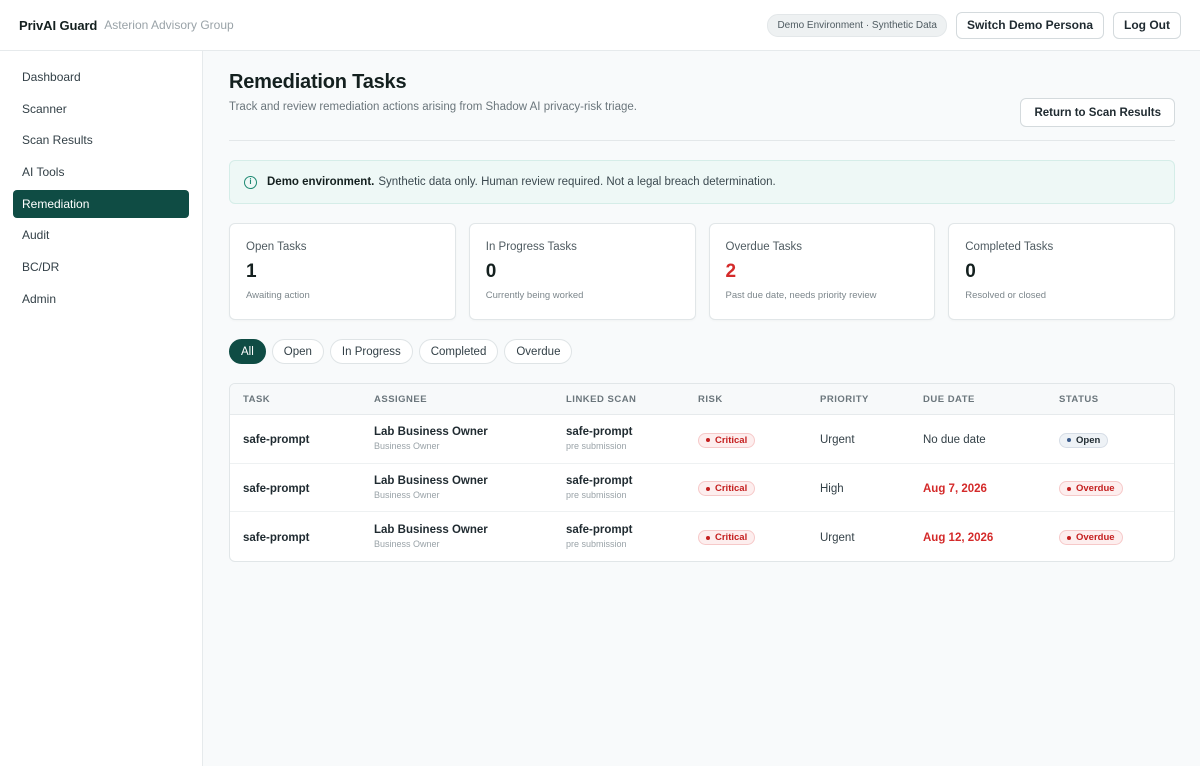 The width and height of the screenshot is (1200, 766). Describe the element at coordinates (491, 271) in the screenshot. I see `card-value: 0` at that location.